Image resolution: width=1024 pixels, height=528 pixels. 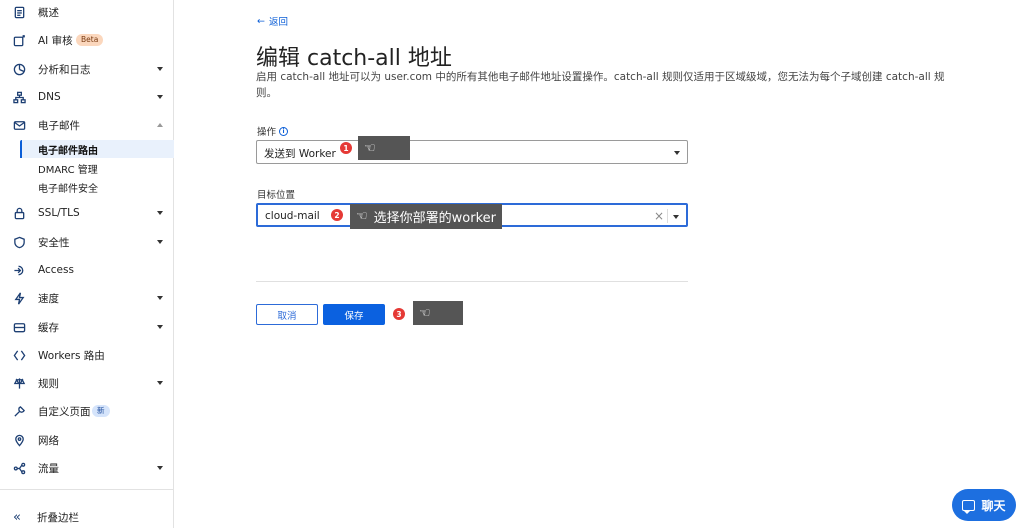 What do you see at coordinates (472, 152) in the screenshot?
I see `action-select: 发送到 Worker` at bounding box center [472, 152].